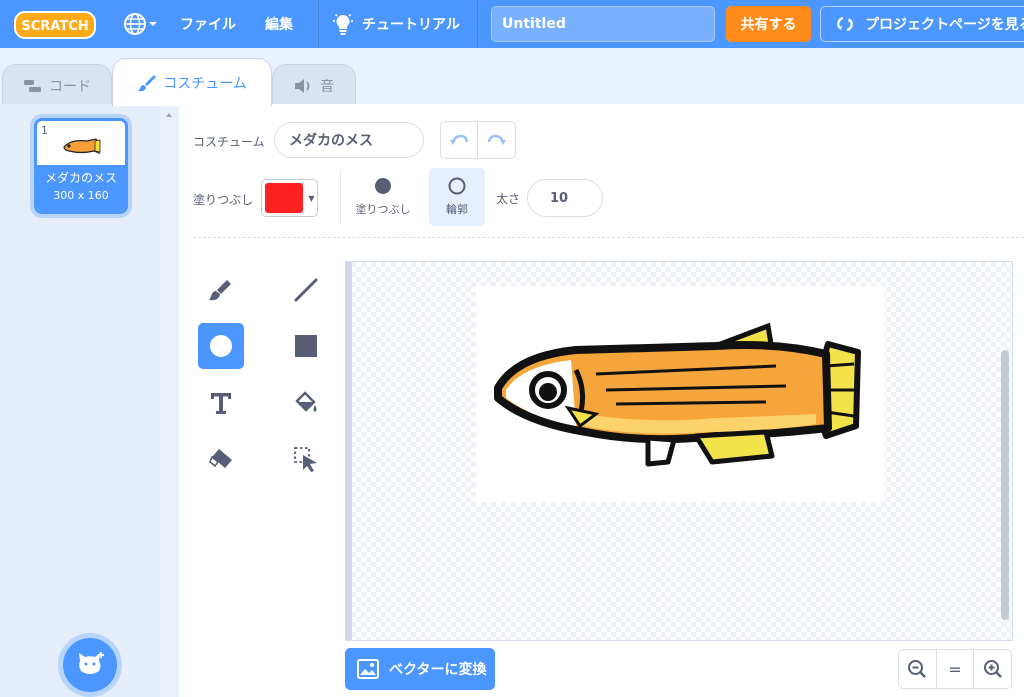 Image resolution: width=1024 pixels, height=697 pixels. Describe the element at coordinates (368, 669) in the screenshot. I see `image-icon` at that location.